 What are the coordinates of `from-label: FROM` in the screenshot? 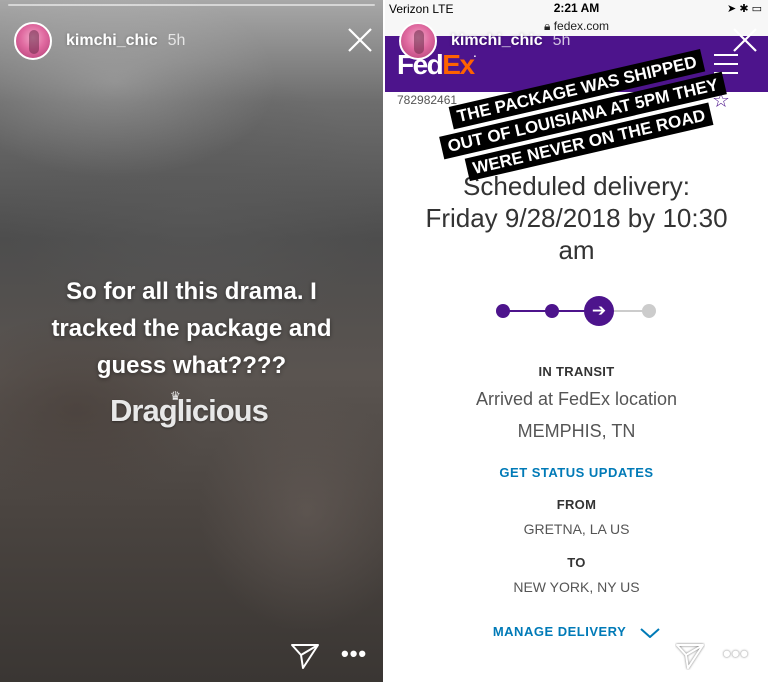 It's located at (576, 504).